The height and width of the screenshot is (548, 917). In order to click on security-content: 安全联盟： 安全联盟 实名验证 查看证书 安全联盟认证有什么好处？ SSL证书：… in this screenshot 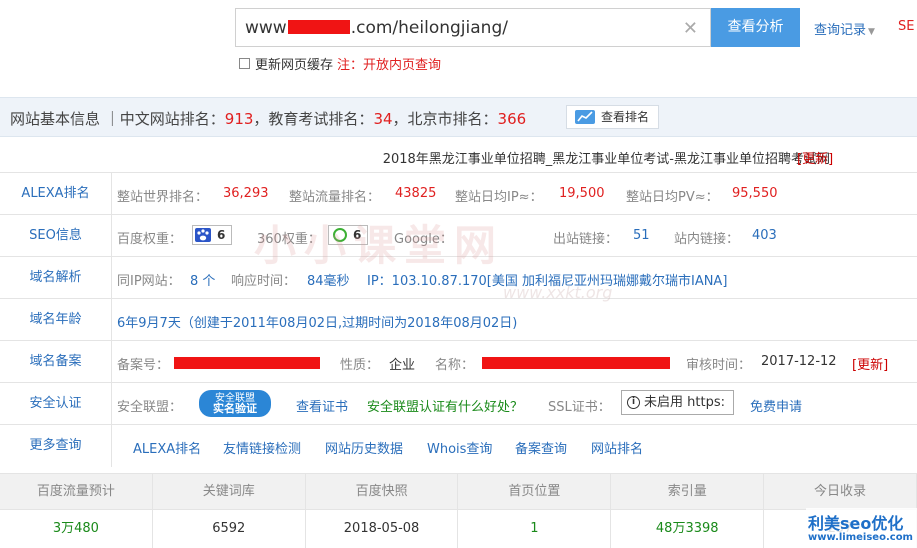, I will do `click(514, 403)`.